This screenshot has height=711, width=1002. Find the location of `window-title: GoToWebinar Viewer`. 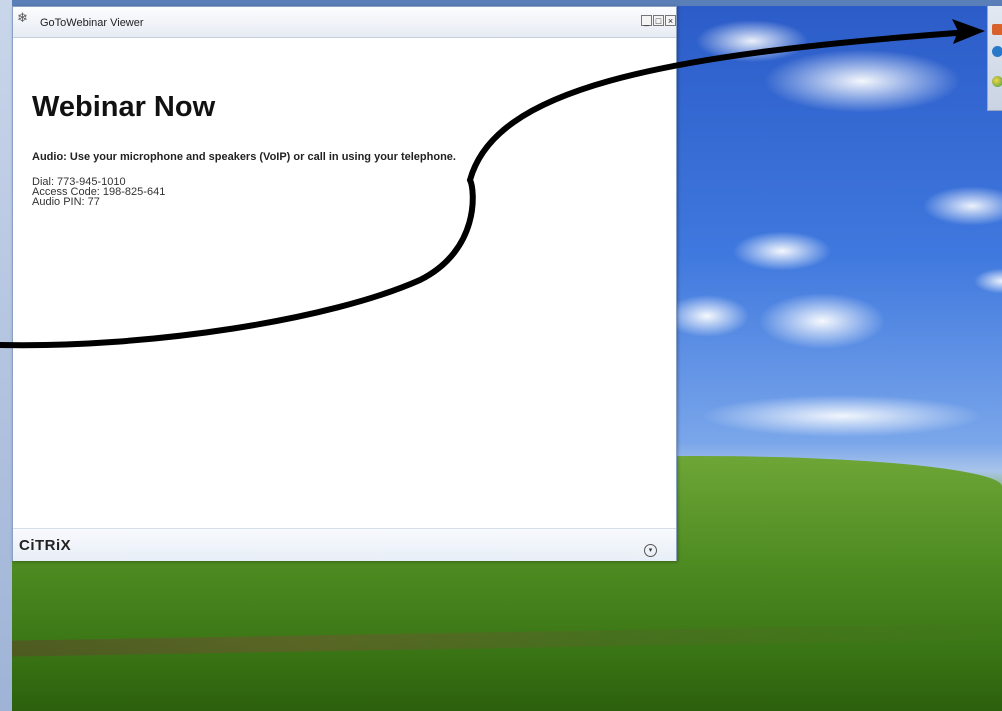

window-title: GoToWebinar Viewer is located at coordinates (92, 23).